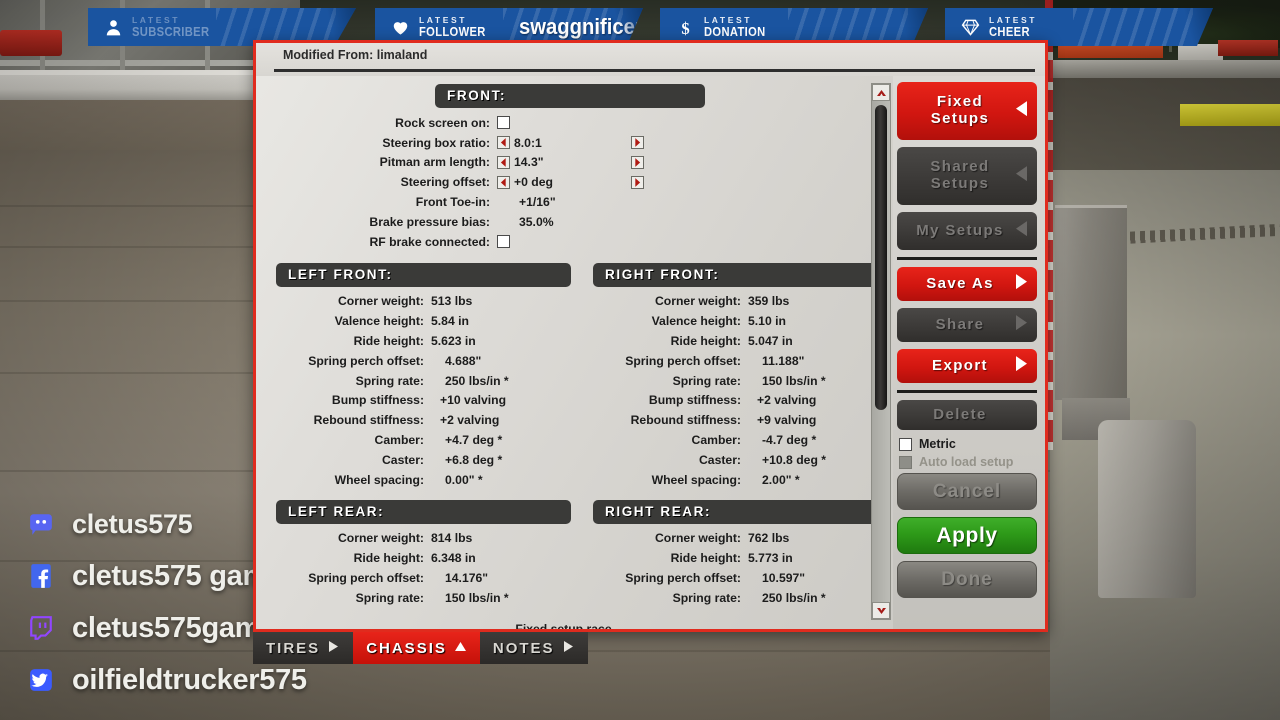  What do you see at coordinates (563, 625) in the screenshot?
I see `fixed-setup-note: Fixed setup race` at bounding box center [563, 625].